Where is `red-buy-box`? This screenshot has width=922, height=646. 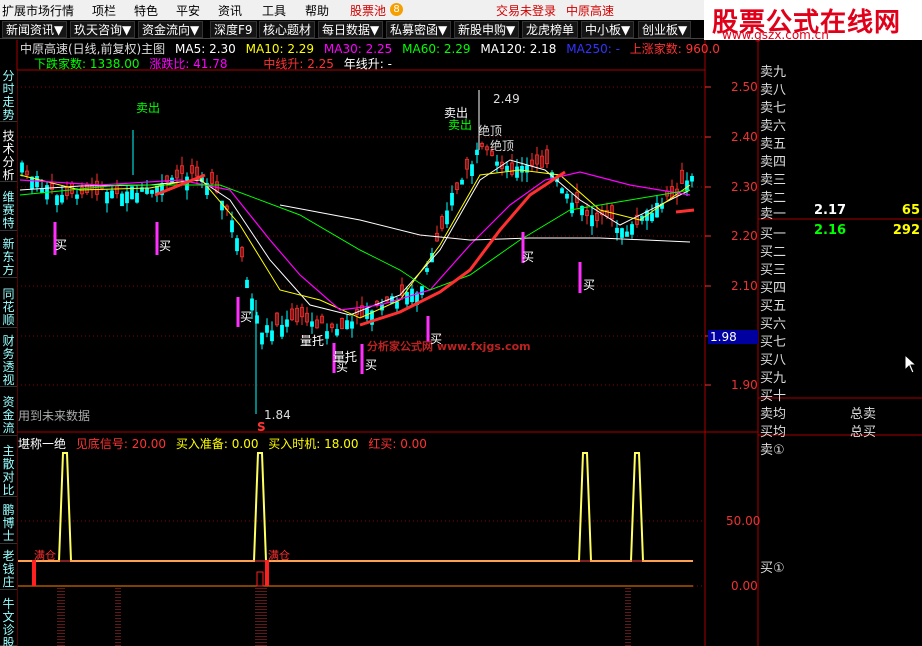 red-buy-box is located at coordinates (260, 579).